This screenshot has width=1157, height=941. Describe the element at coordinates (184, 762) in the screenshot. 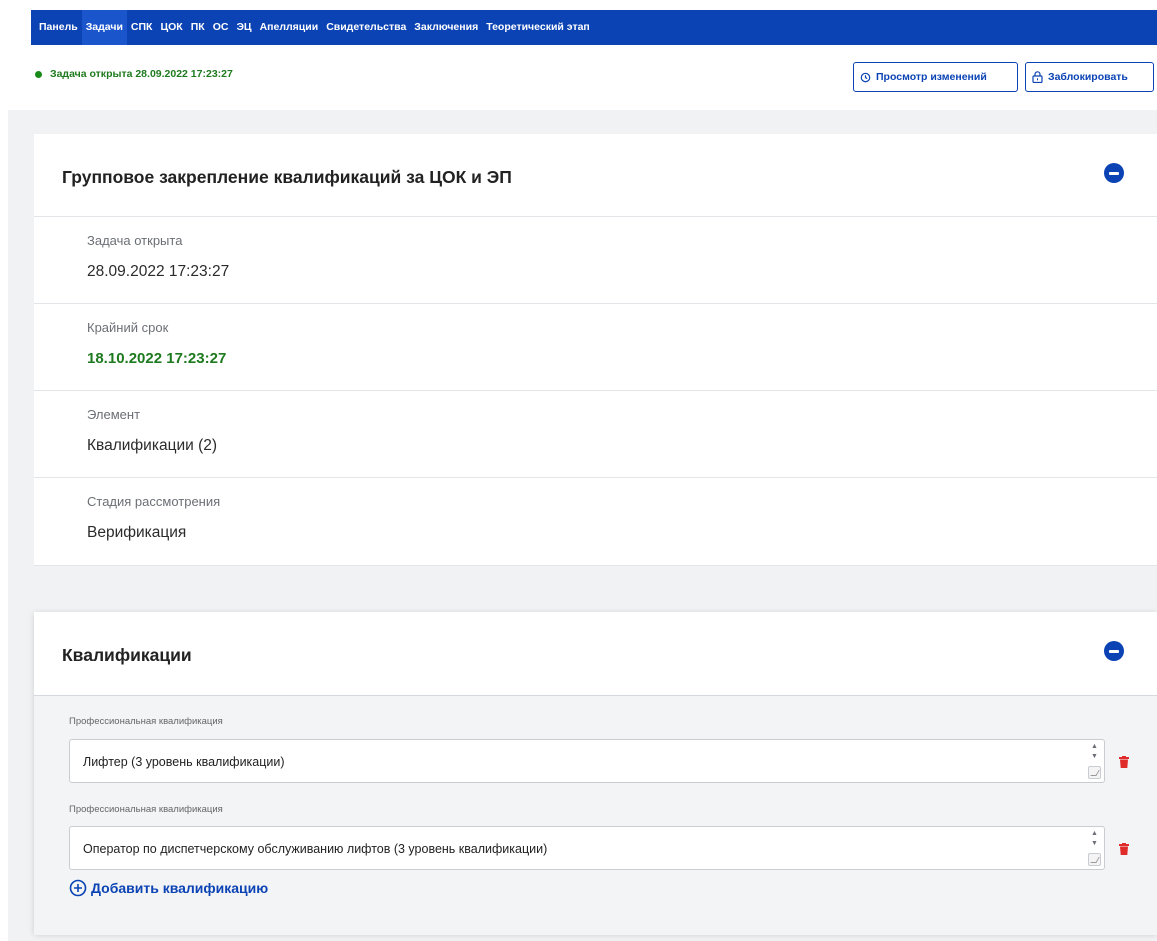

I see `qualification-value: Лифтер (3 уровень квалификации)` at that location.